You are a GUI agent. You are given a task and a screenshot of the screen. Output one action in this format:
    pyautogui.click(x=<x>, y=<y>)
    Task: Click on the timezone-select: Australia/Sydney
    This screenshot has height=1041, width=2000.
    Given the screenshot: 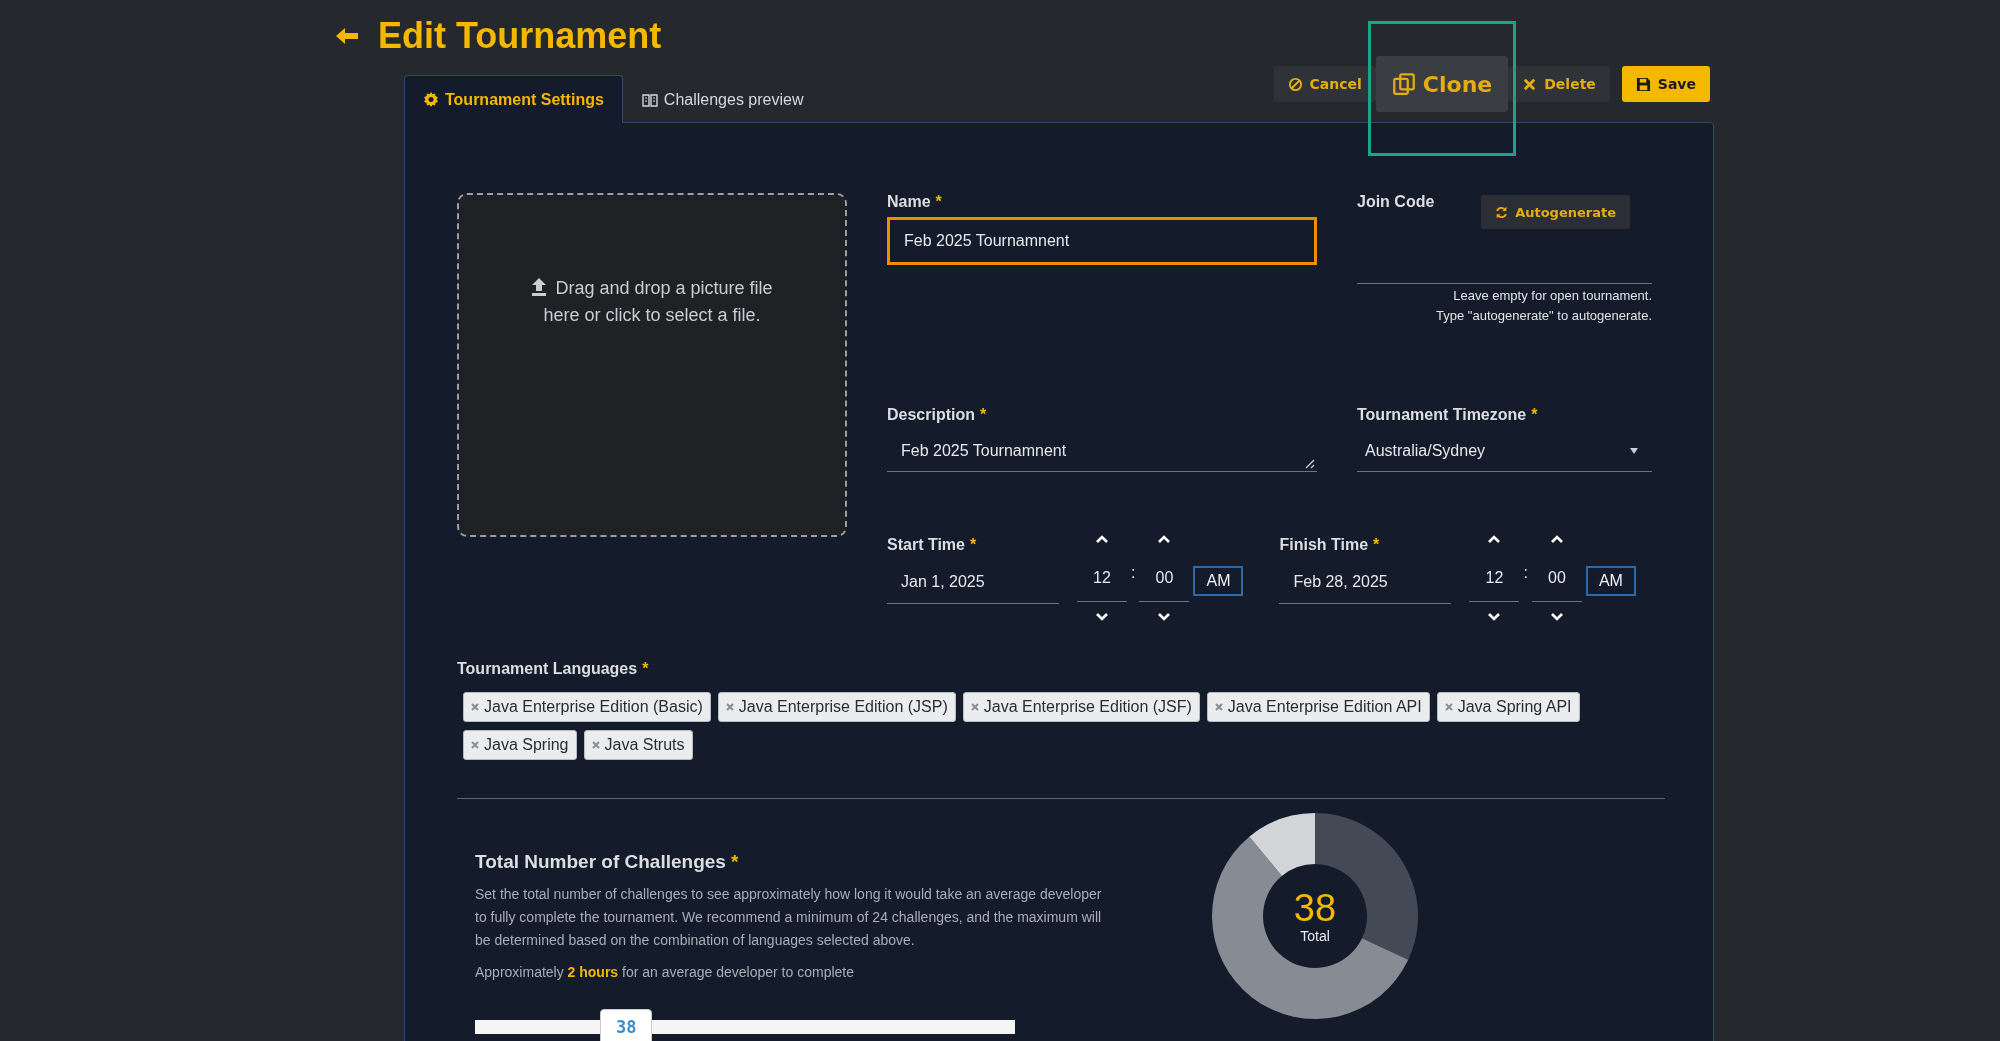 What is the action you would take?
    pyautogui.click(x=1504, y=451)
    